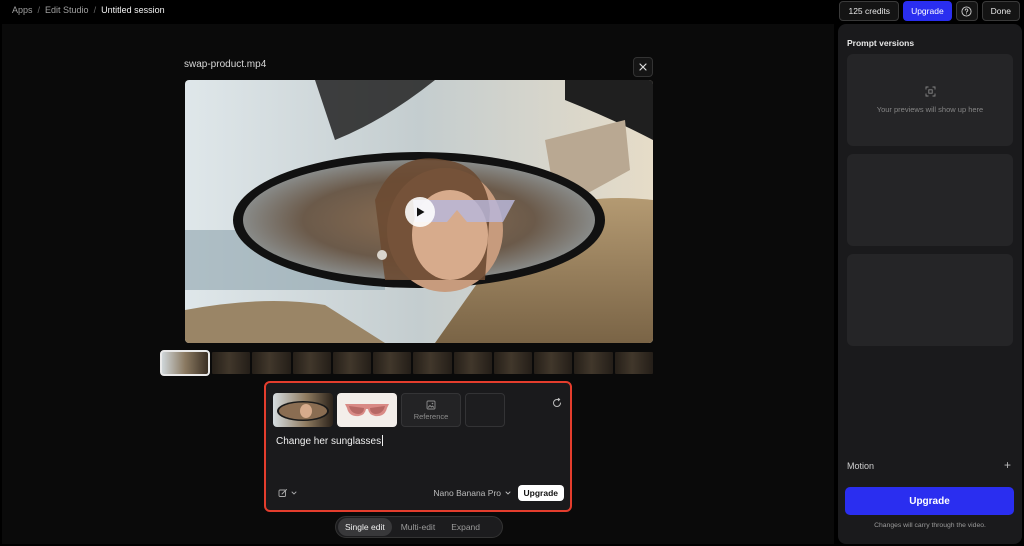 This screenshot has width=1024, height=546. I want to click on panel-upgrade-button: Upgrade, so click(929, 501).